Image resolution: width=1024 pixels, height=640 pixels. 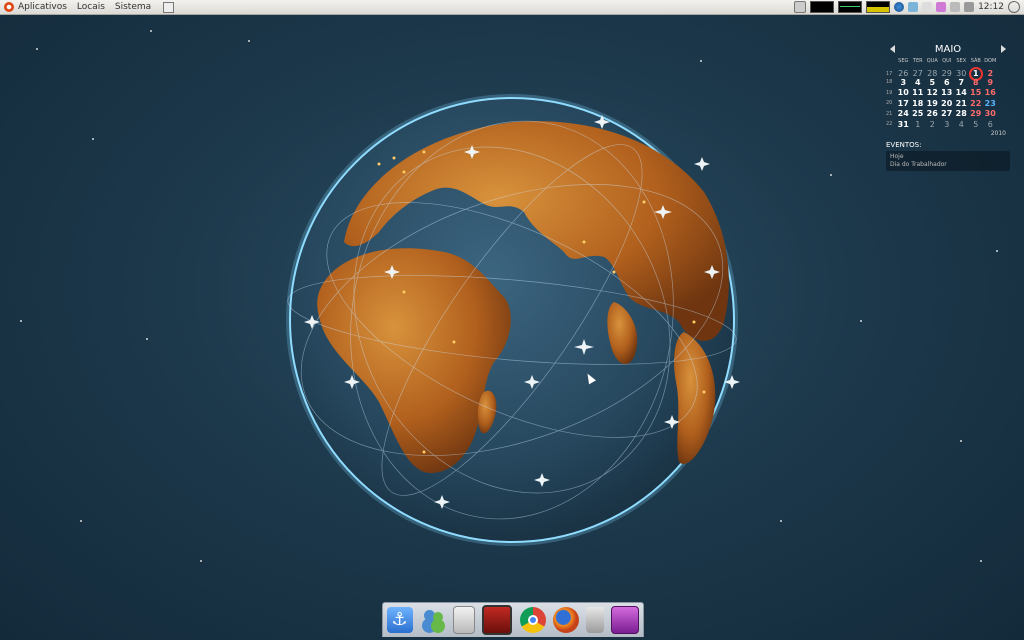 I want to click on ubuntu-logo-icon, so click(x=9, y=7).